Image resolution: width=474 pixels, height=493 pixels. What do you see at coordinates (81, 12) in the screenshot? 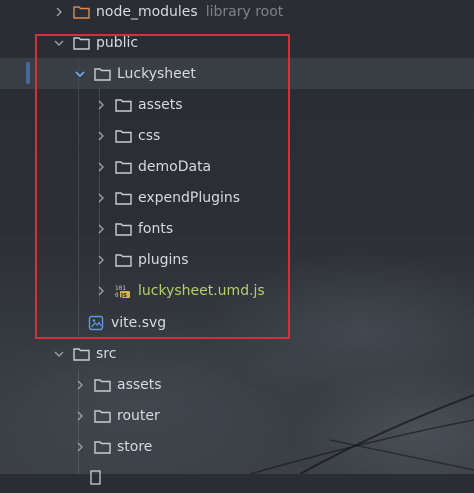
I see `excluded-folder-icon` at bounding box center [81, 12].